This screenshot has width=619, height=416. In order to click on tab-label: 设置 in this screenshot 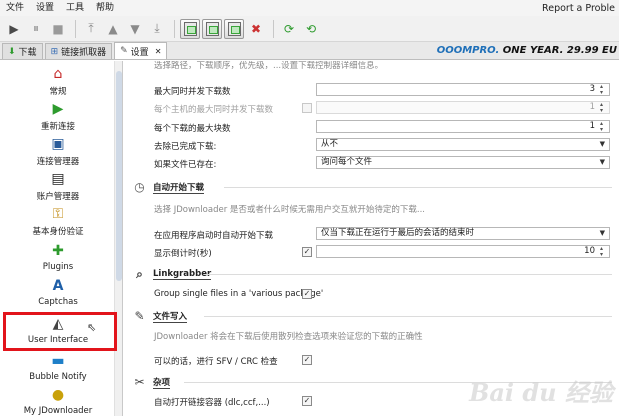, I will do `click(139, 52)`.